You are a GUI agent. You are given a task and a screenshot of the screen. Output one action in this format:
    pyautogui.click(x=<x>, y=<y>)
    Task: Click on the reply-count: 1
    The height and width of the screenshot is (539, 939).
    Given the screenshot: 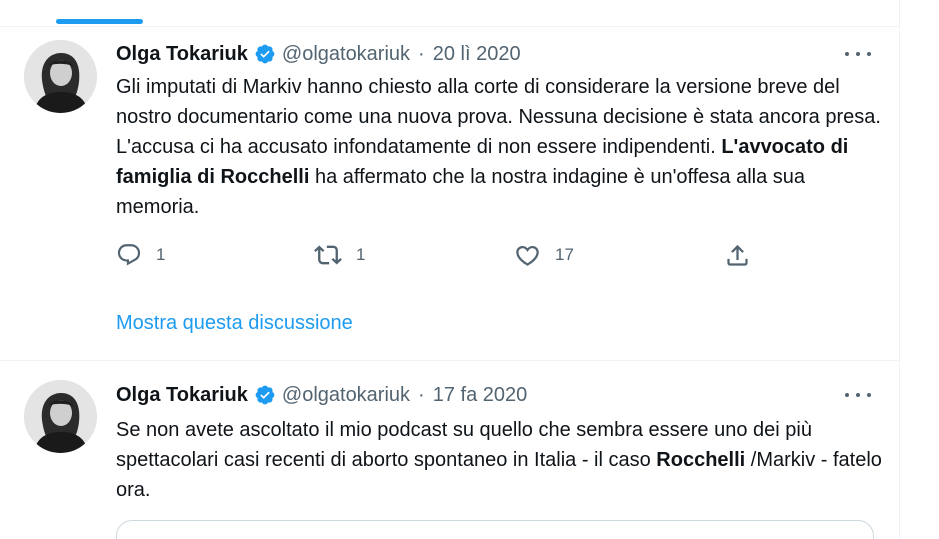 What is the action you would take?
    pyautogui.click(x=161, y=254)
    